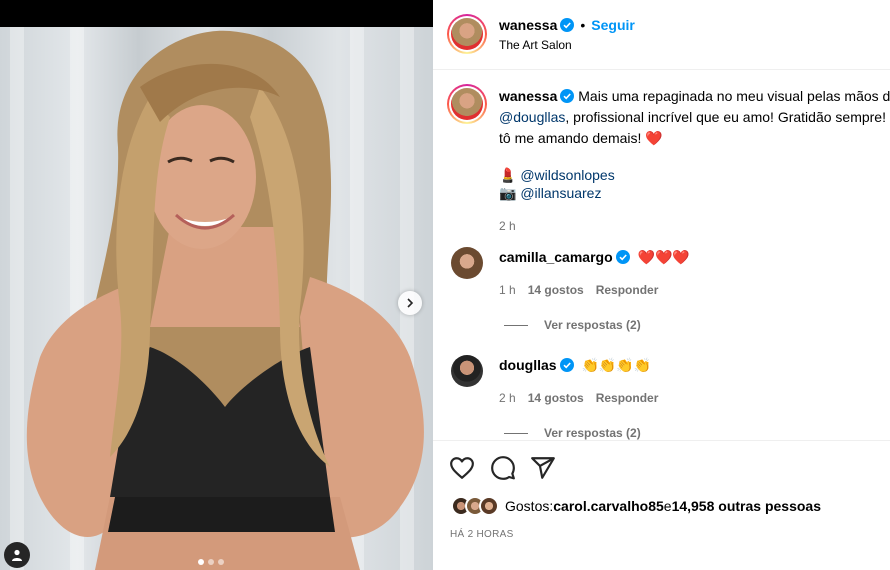 The width and height of the screenshot is (890, 570). What do you see at coordinates (663, 257) in the screenshot?
I see `comment-text: ❤️❤️❤️` at bounding box center [663, 257].